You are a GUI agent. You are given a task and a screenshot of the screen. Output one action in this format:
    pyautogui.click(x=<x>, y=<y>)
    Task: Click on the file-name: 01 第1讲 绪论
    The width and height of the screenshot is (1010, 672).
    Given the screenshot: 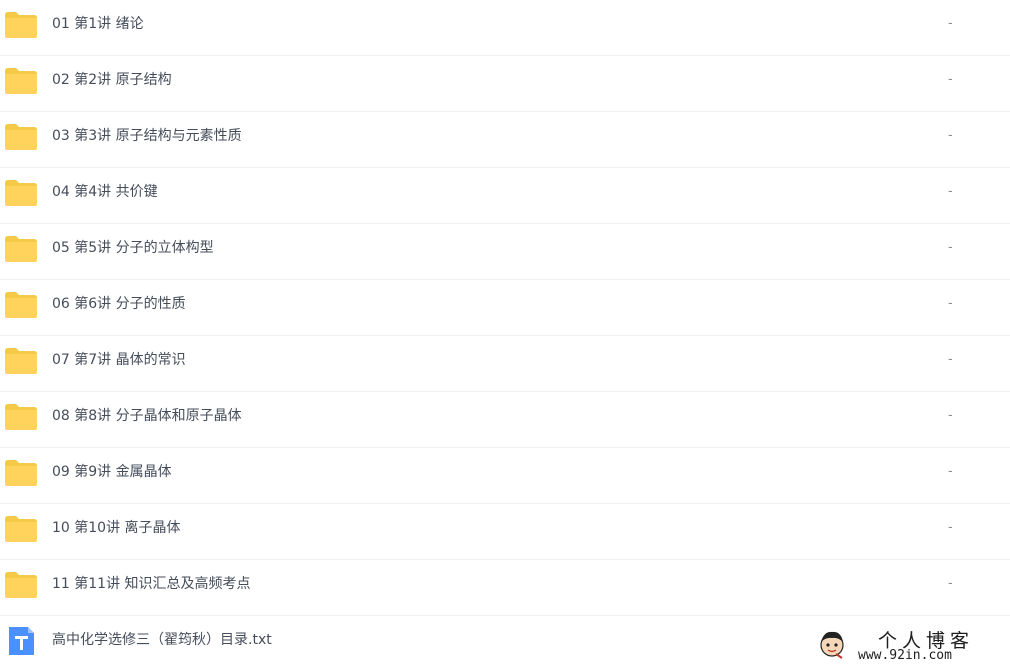 What is the action you would take?
    pyautogui.click(x=98, y=24)
    